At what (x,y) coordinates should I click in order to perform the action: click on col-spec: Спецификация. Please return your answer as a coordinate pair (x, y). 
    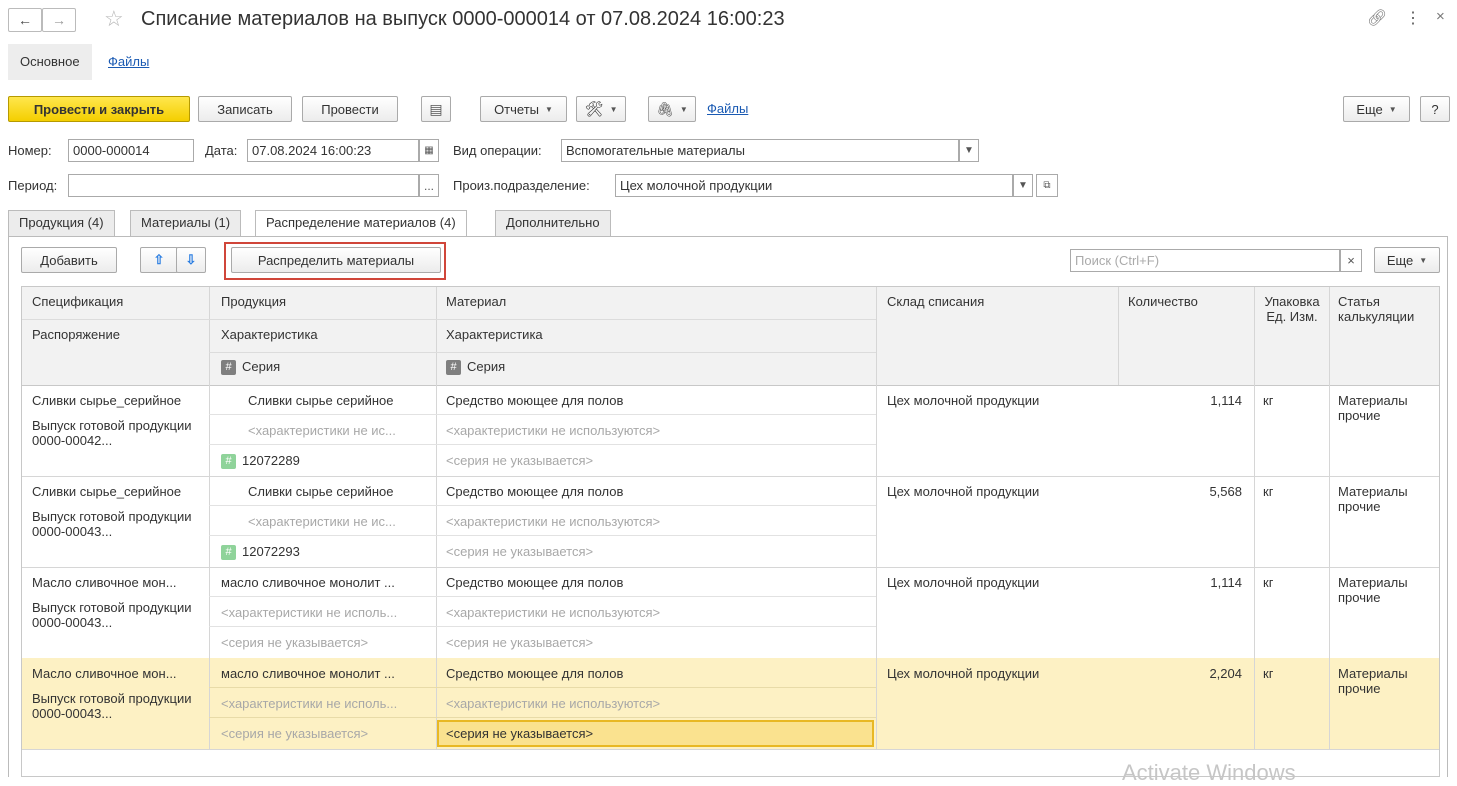
    Looking at the image, I should click on (77, 301).